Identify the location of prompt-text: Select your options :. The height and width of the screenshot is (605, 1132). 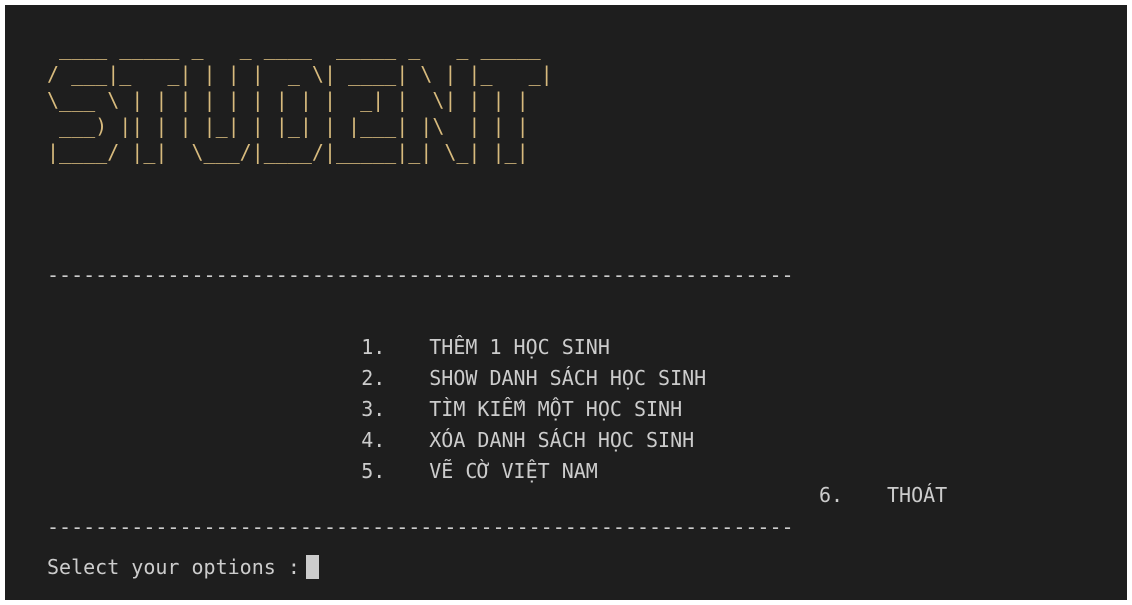
(173, 567).